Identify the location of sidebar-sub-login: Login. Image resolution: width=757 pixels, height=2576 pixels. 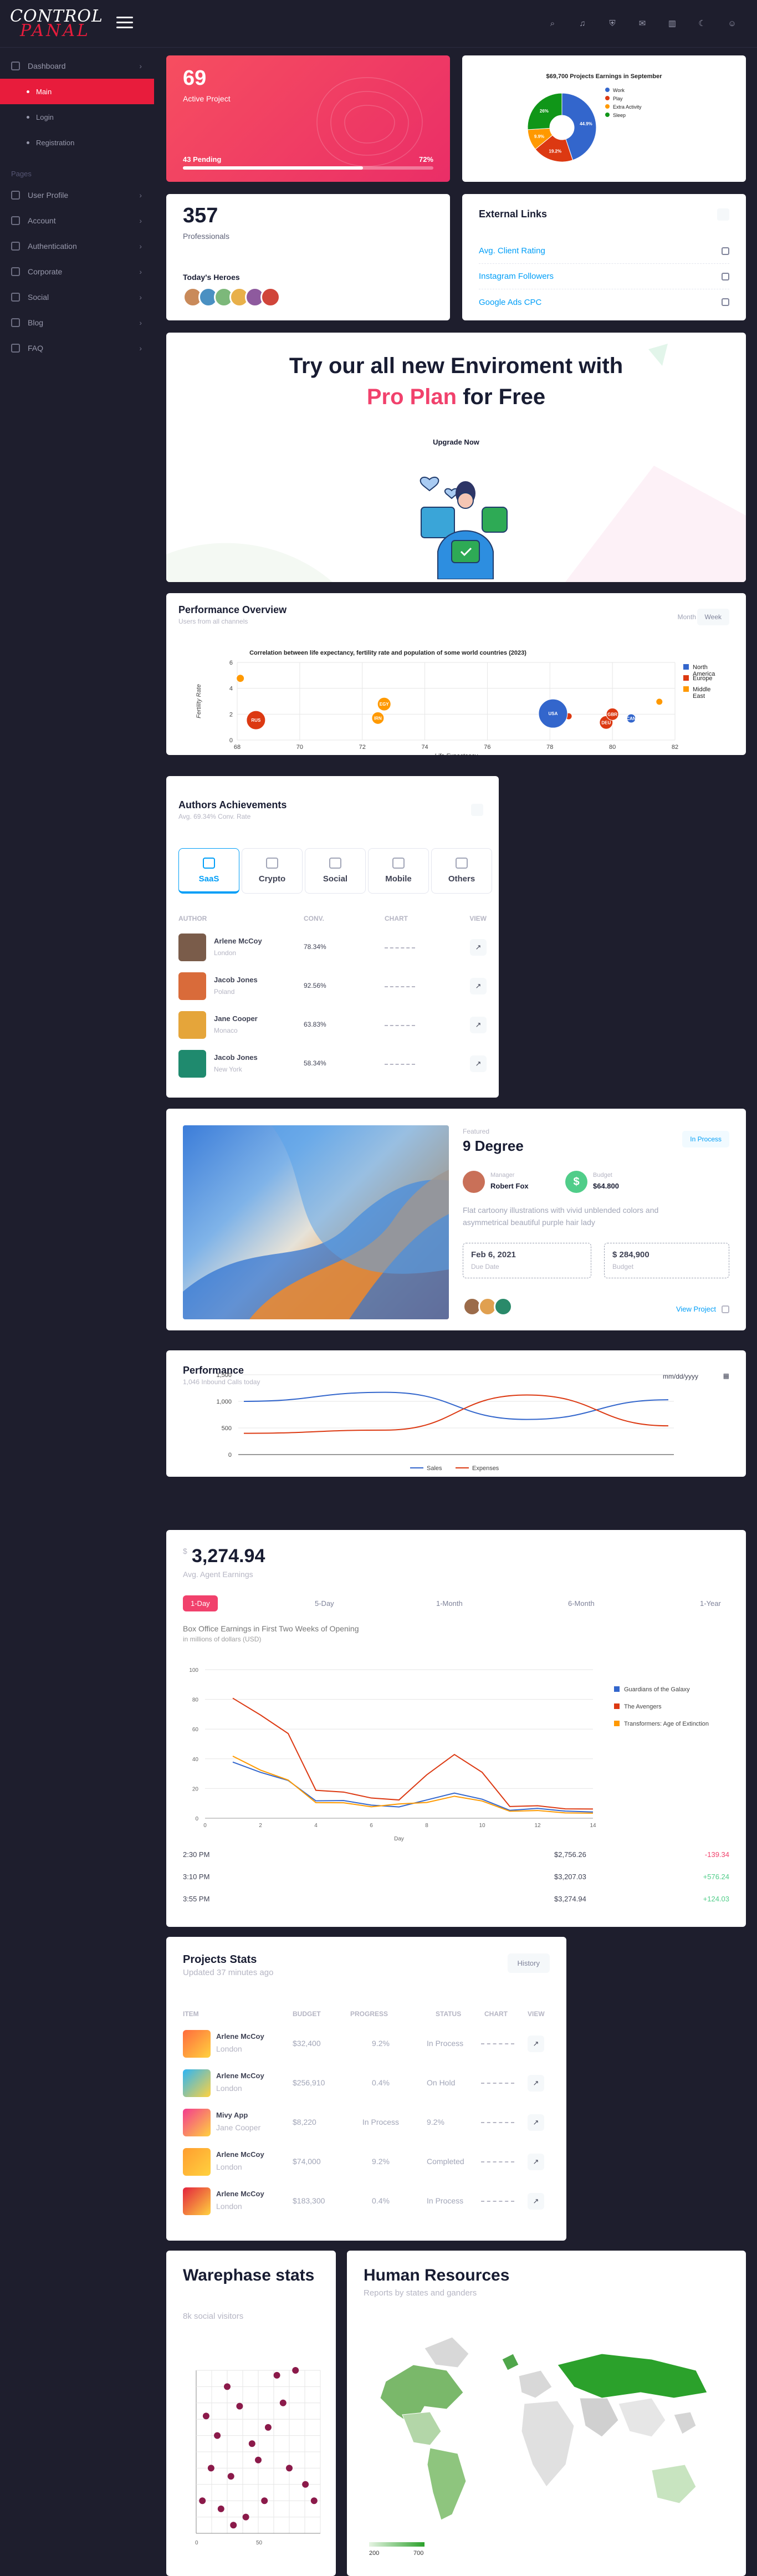
(77, 117).